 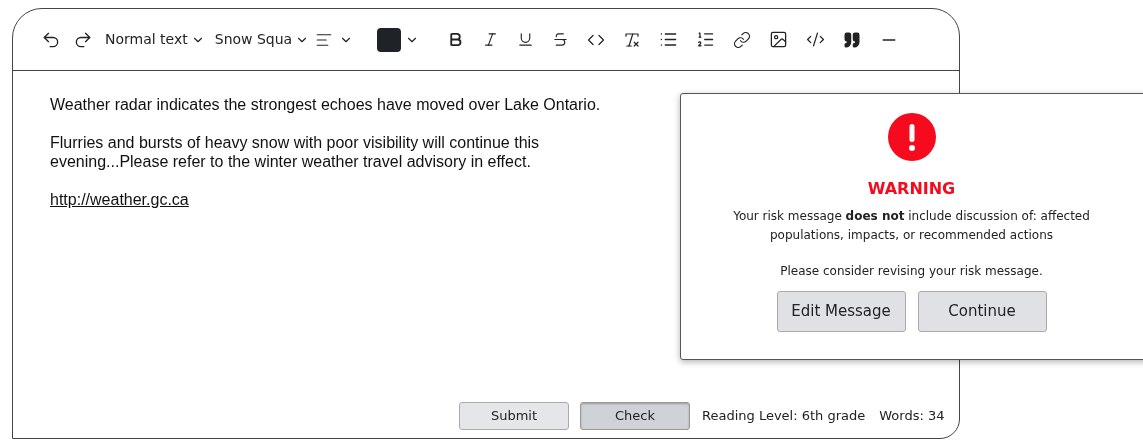 I want to click on font-dropdown: Snow Squa, so click(x=262, y=39).